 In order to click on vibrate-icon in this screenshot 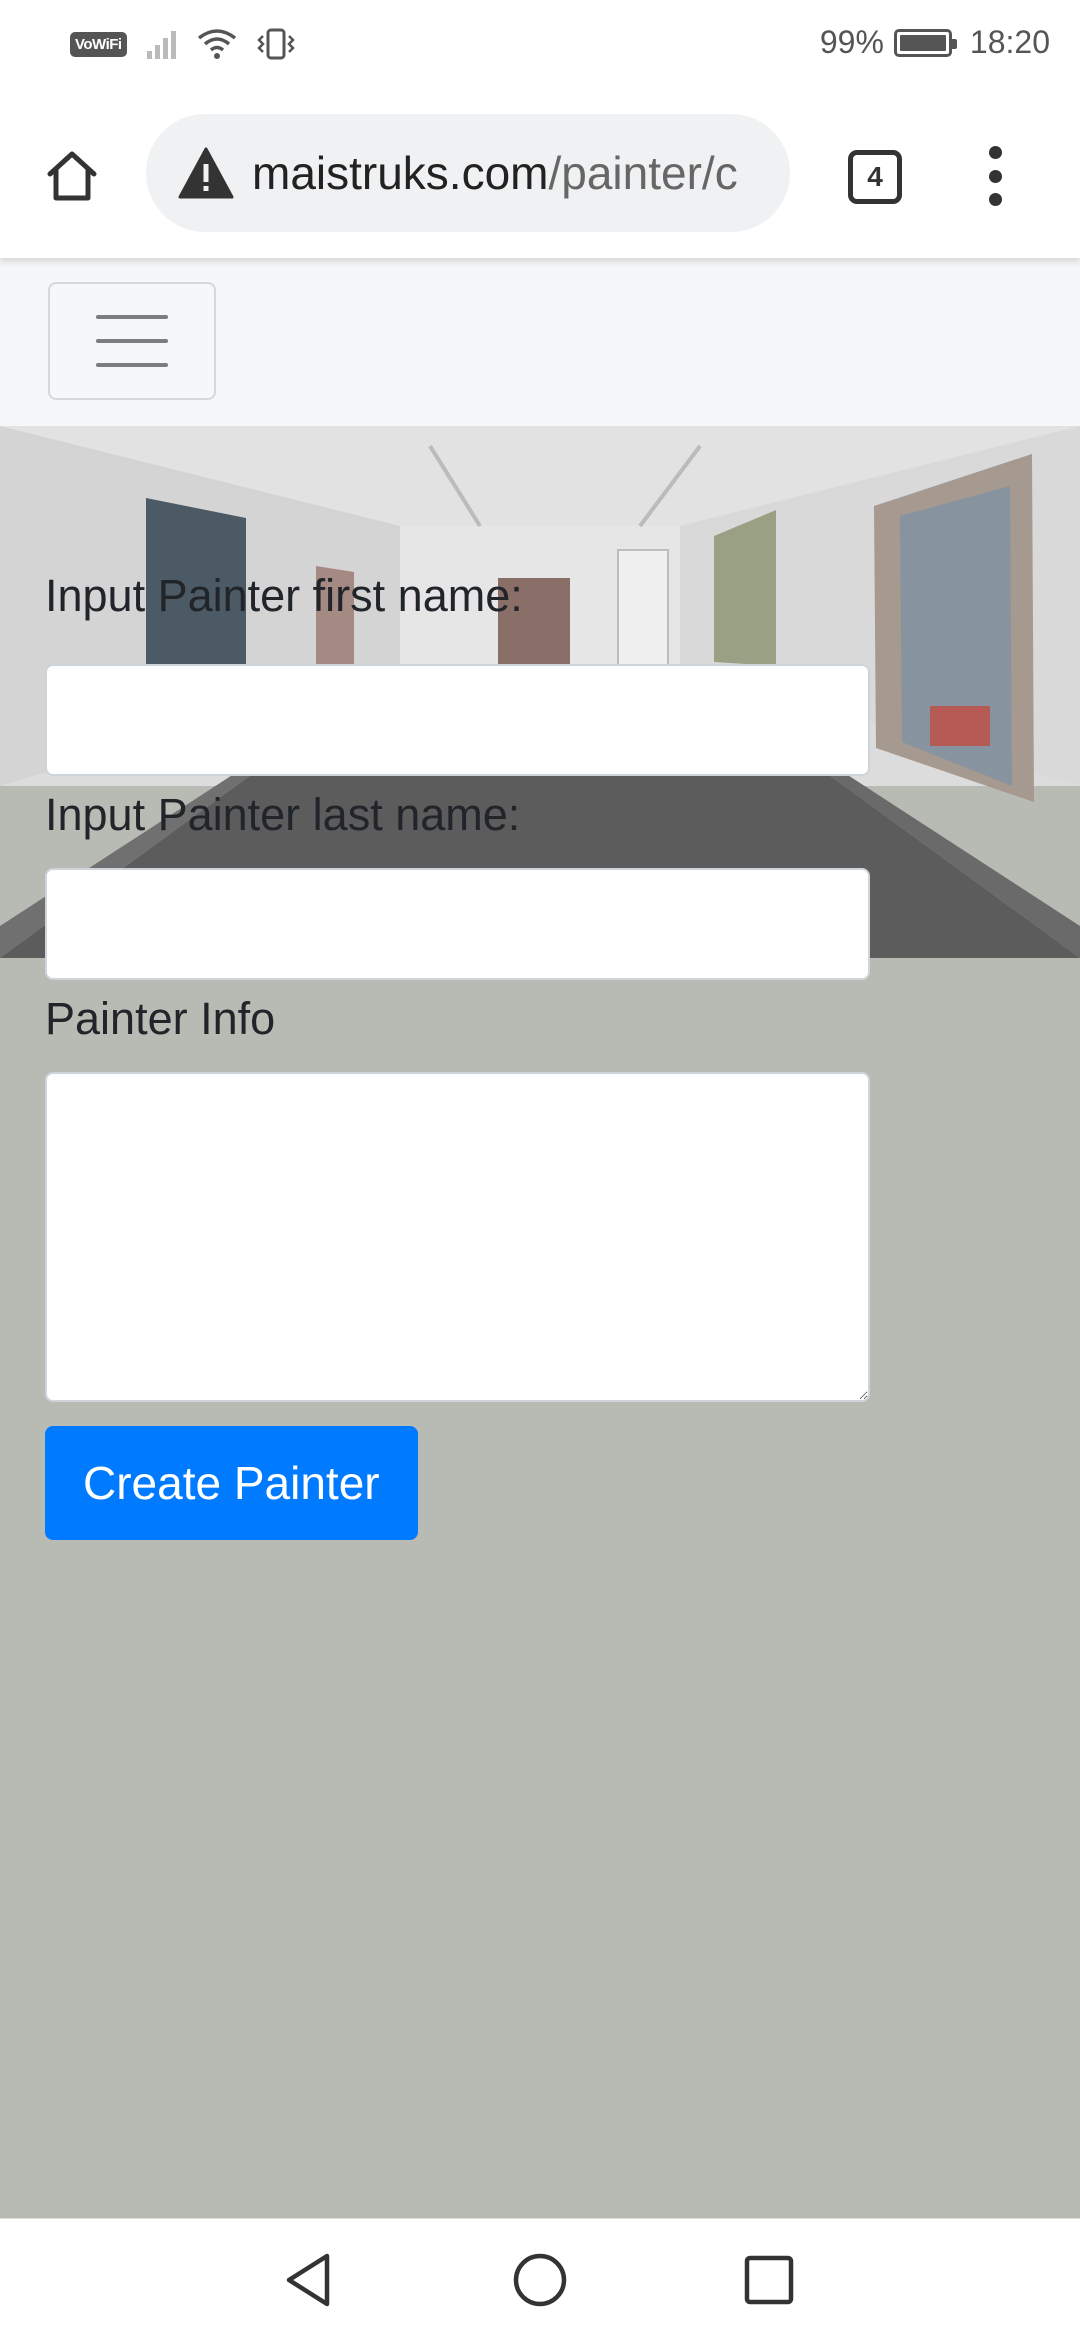, I will do `click(275, 44)`.